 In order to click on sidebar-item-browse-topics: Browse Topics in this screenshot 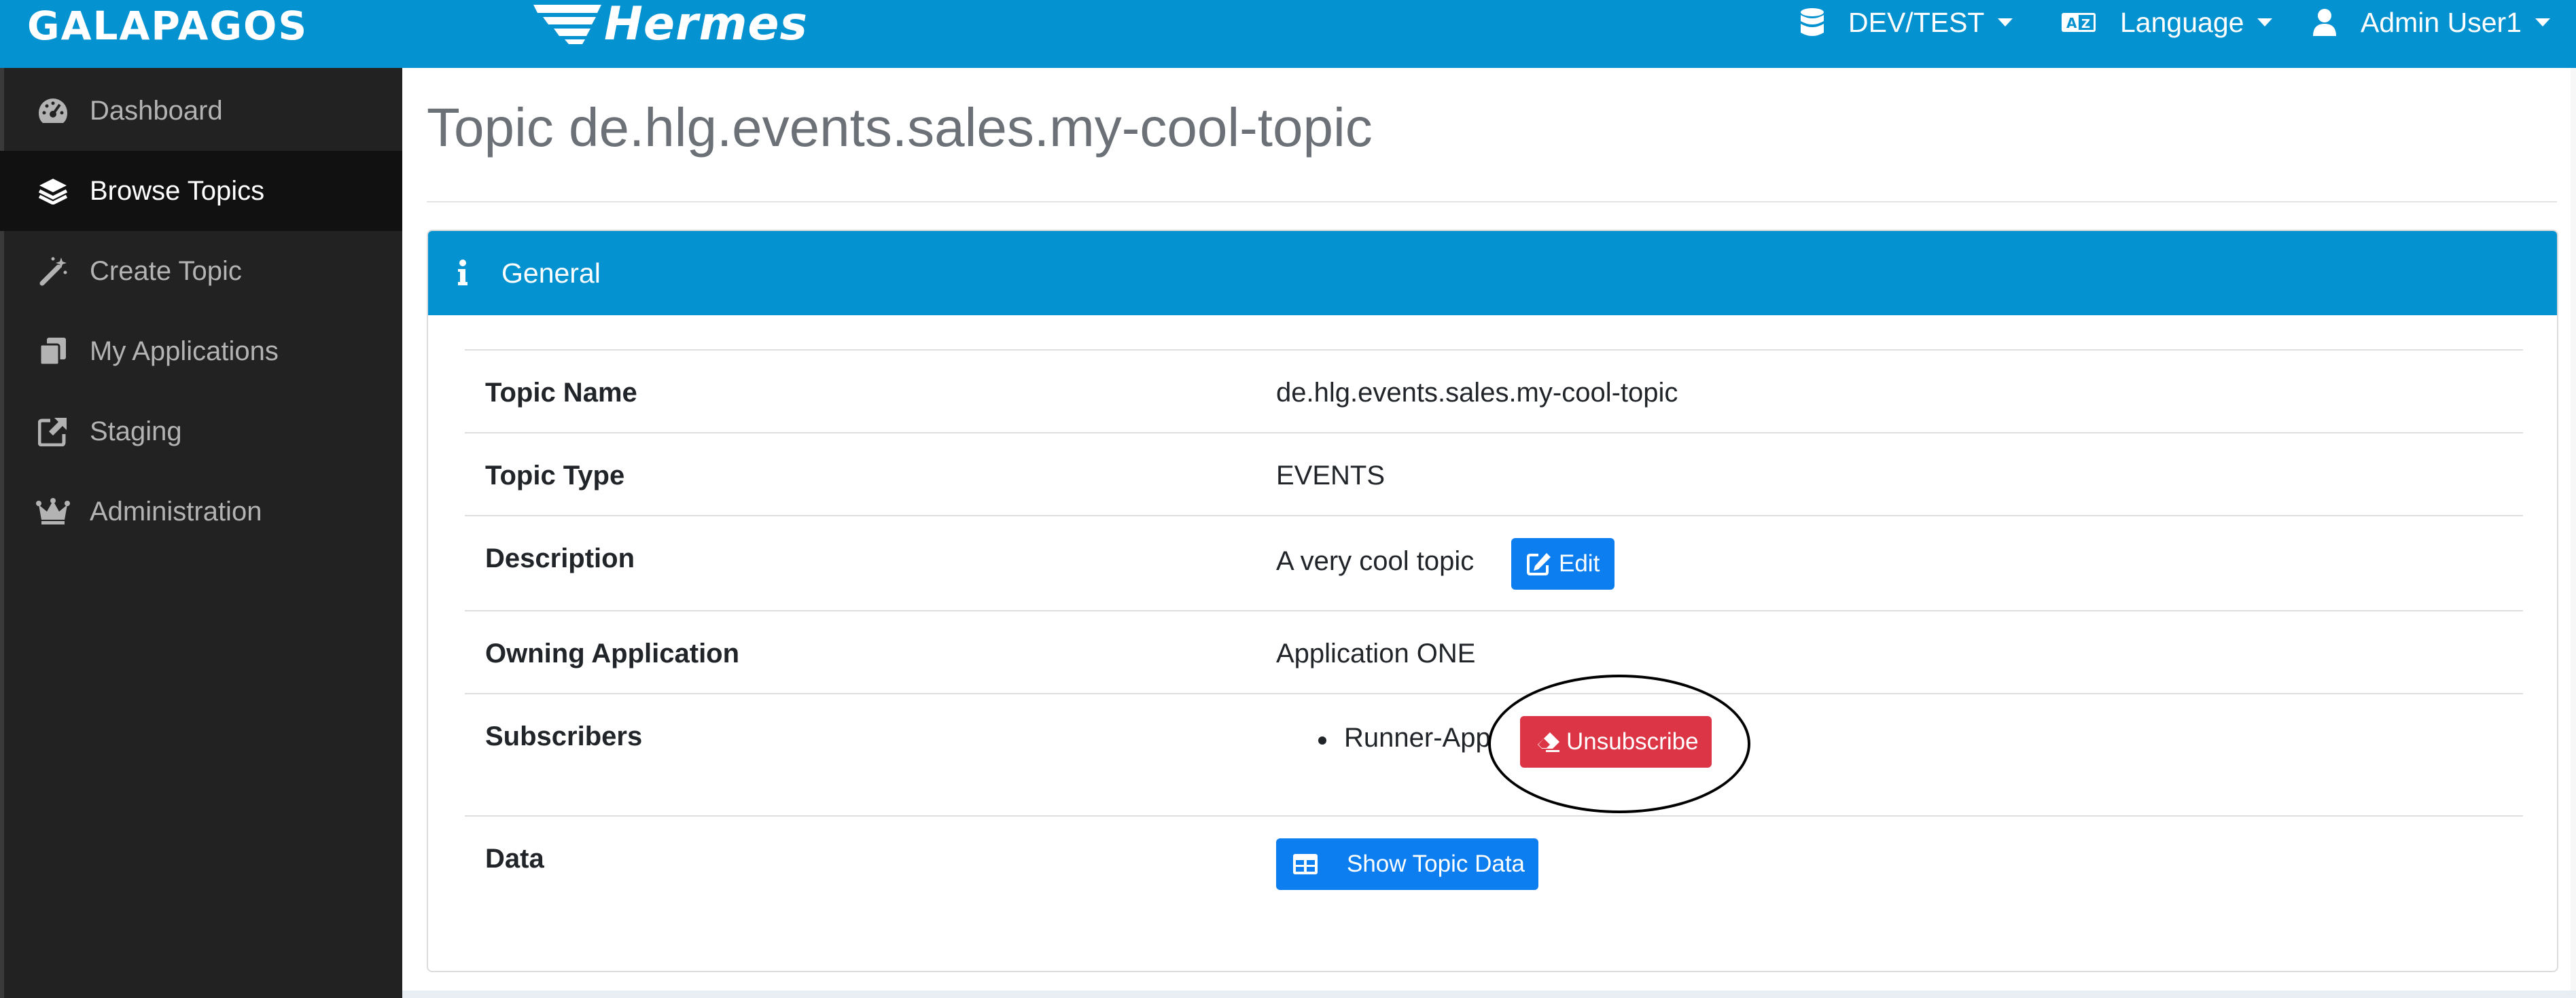, I will do `click(201, 191)`.